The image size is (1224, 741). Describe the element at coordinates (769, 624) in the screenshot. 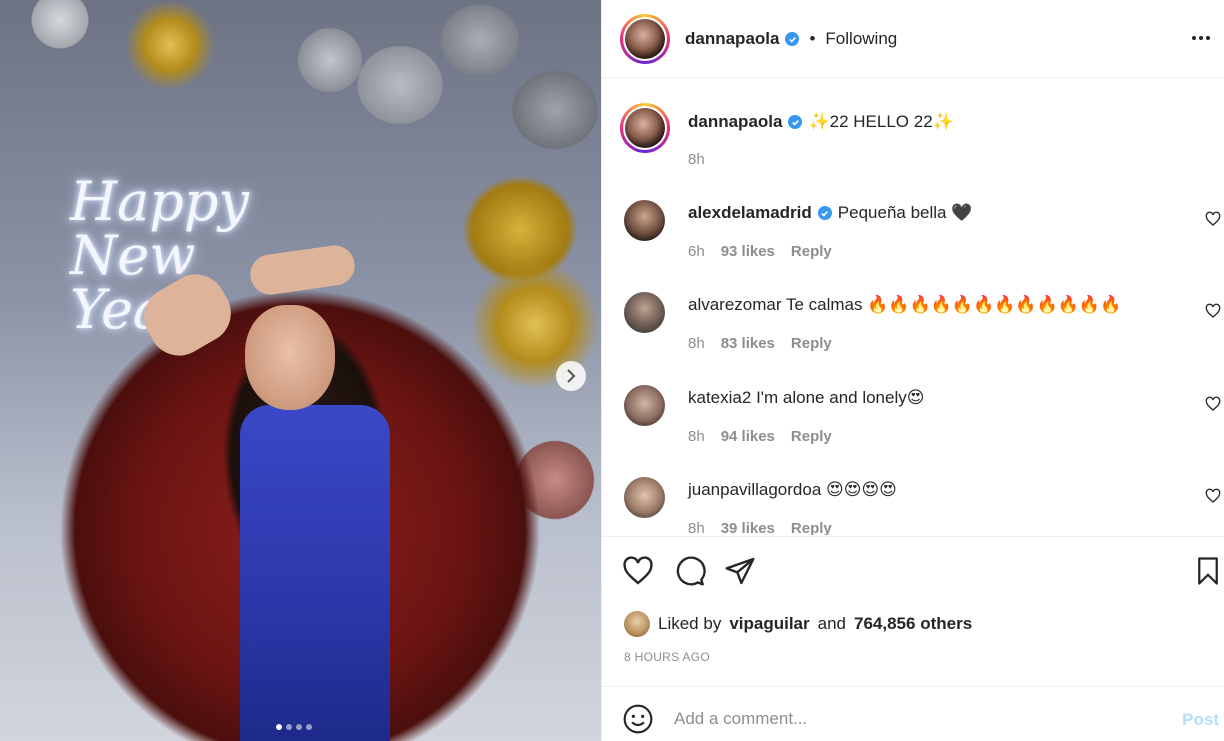

I see `liker-username: vipaguilar` at that location.